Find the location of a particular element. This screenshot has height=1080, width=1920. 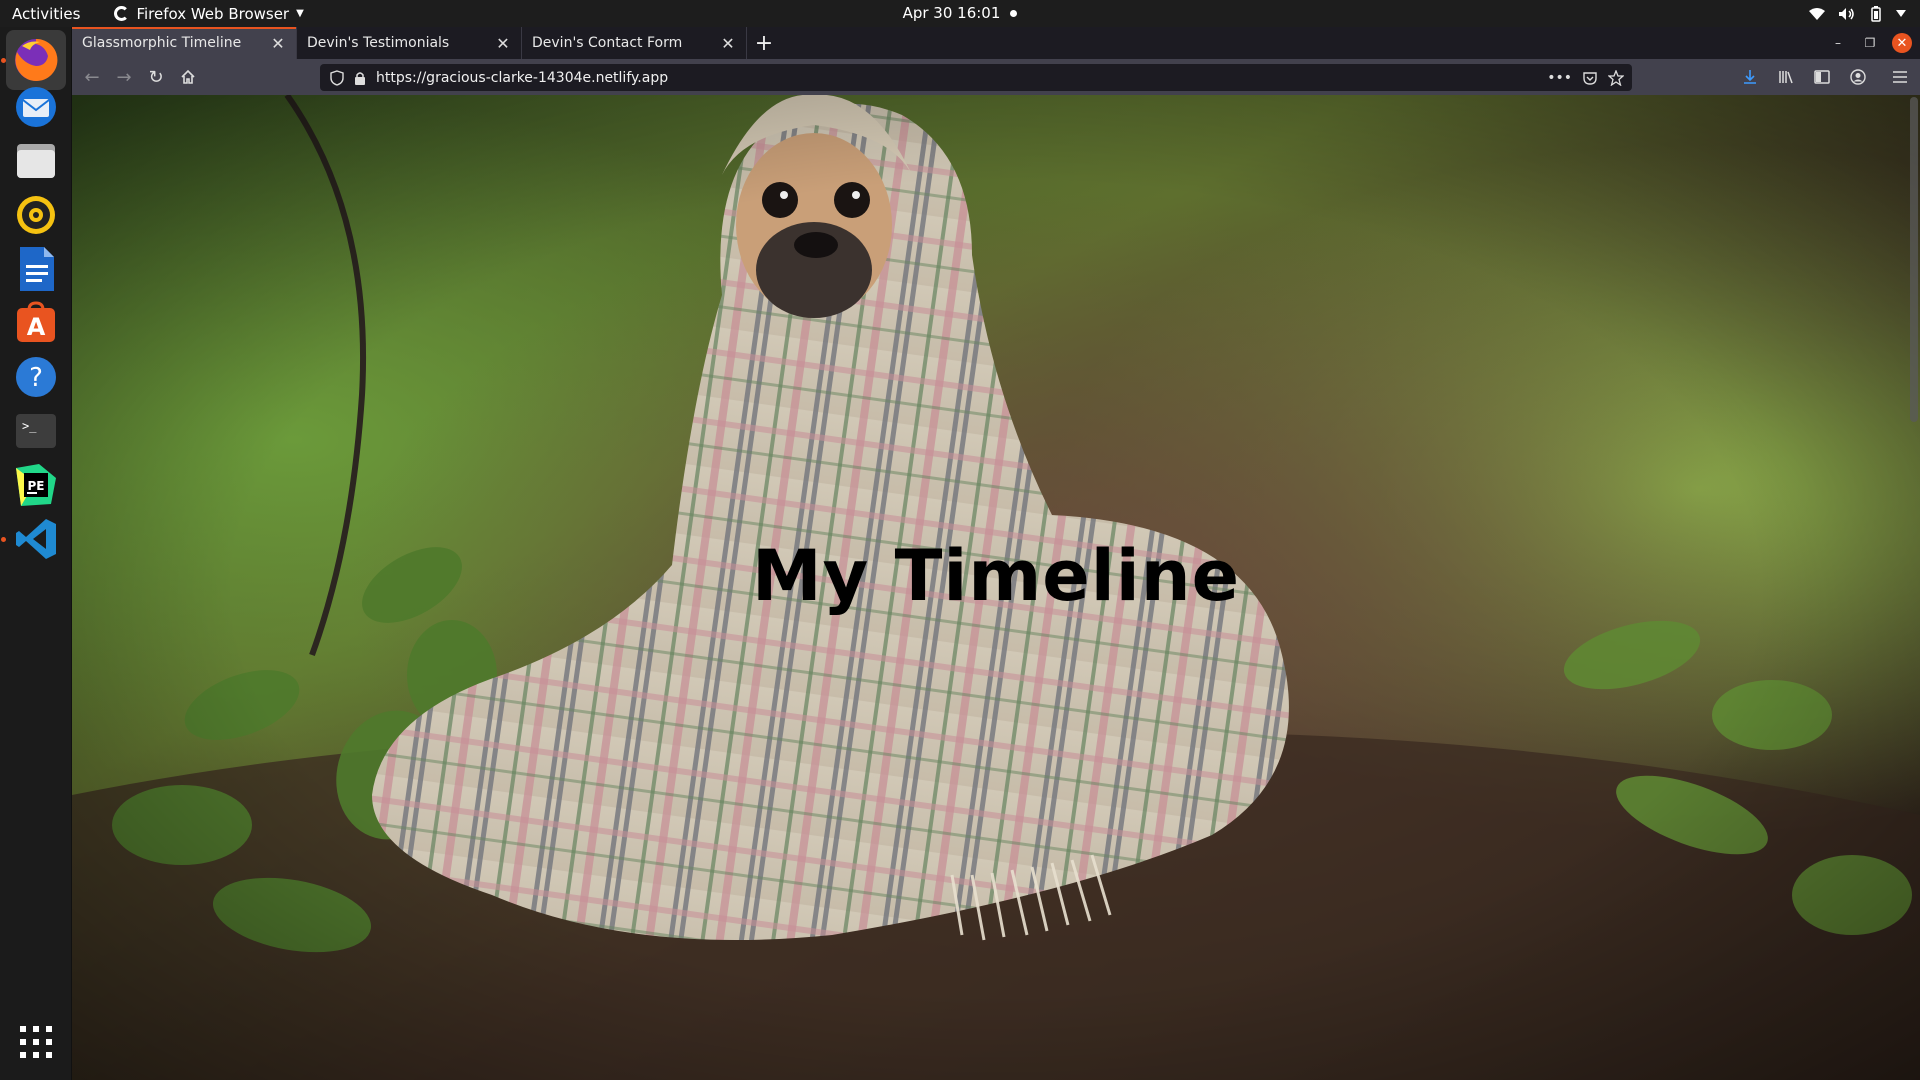

sidebar-icon is located at coordinates (1822, 77).